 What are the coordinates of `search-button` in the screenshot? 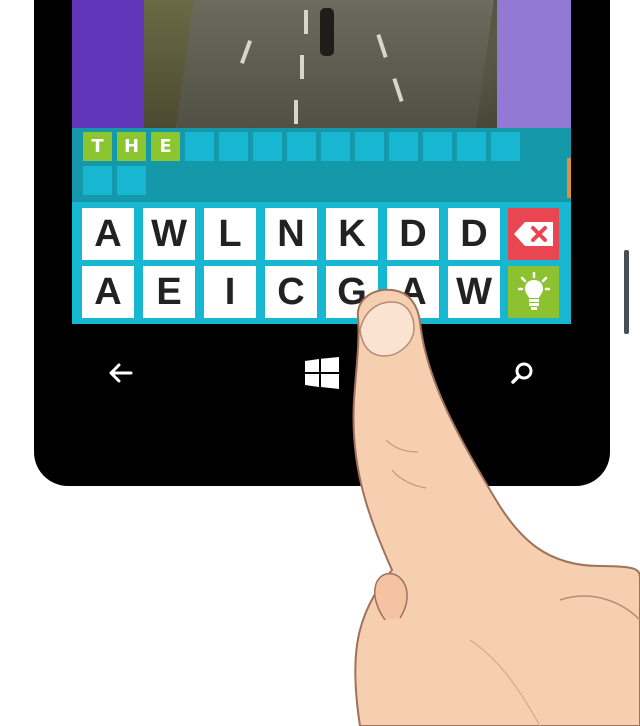 It's located at (522, 373).